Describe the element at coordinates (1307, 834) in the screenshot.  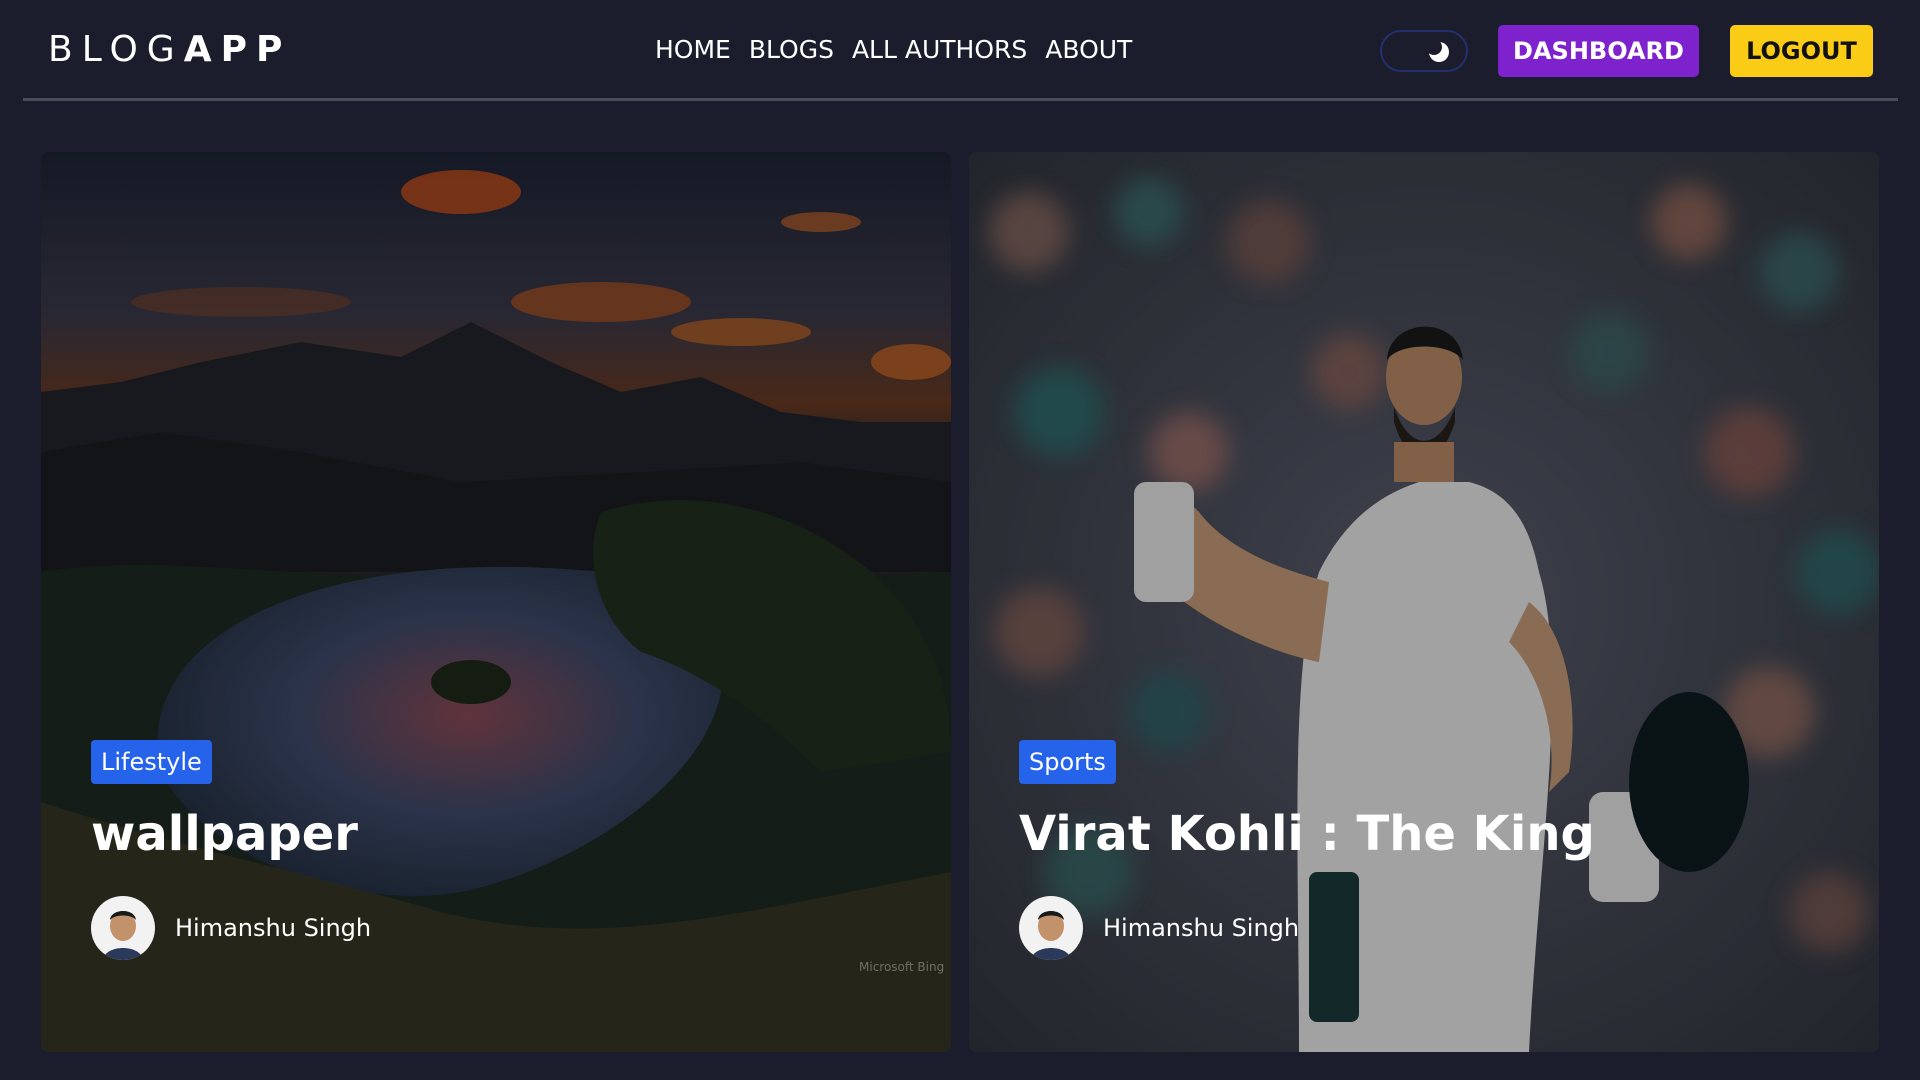
I see `card-title: Virat Kohli : The King` at that location.